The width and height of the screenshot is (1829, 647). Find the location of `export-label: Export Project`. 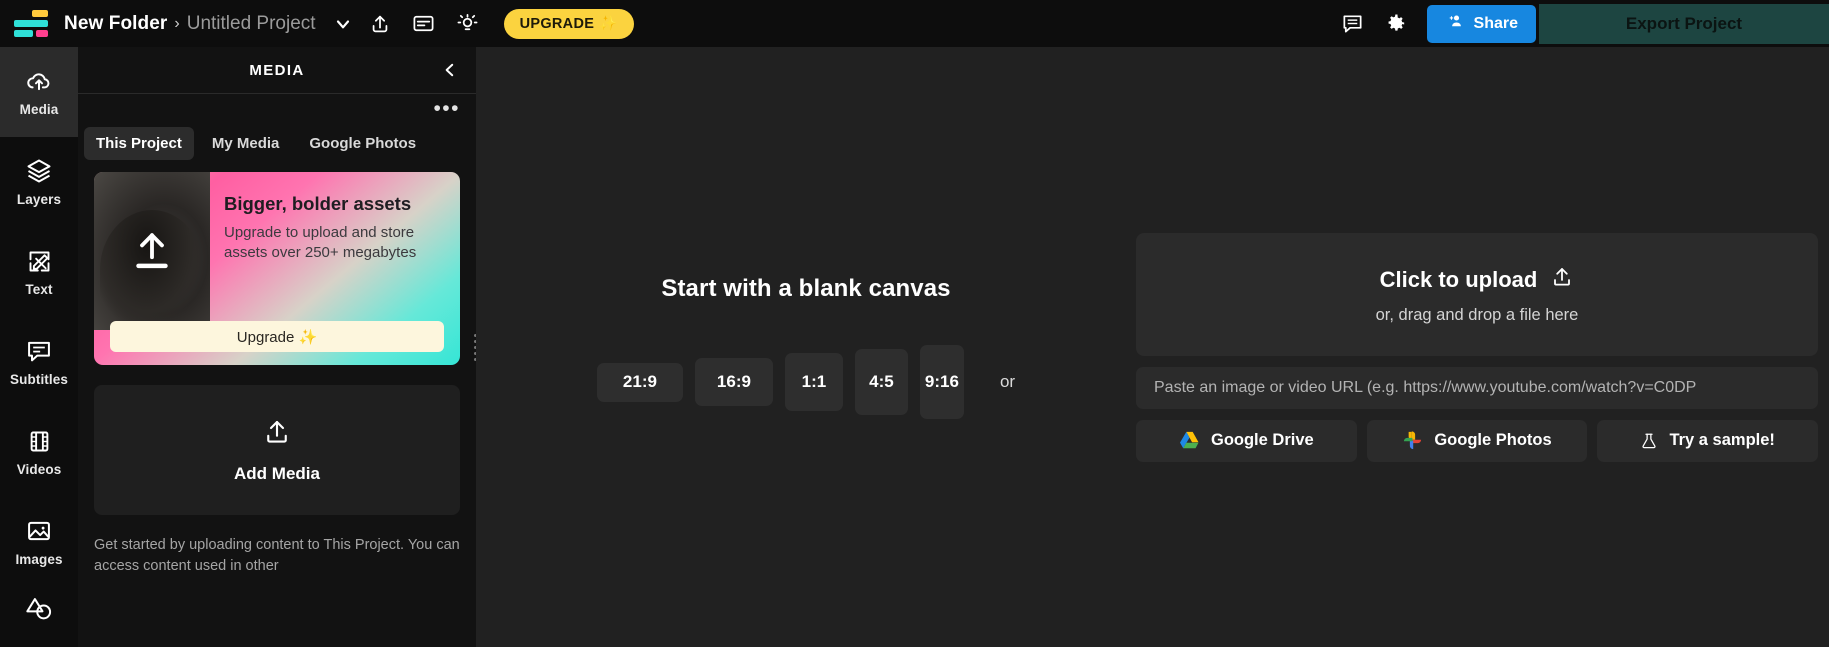

export-label: Export Project is located at coordinates (1684, 23).